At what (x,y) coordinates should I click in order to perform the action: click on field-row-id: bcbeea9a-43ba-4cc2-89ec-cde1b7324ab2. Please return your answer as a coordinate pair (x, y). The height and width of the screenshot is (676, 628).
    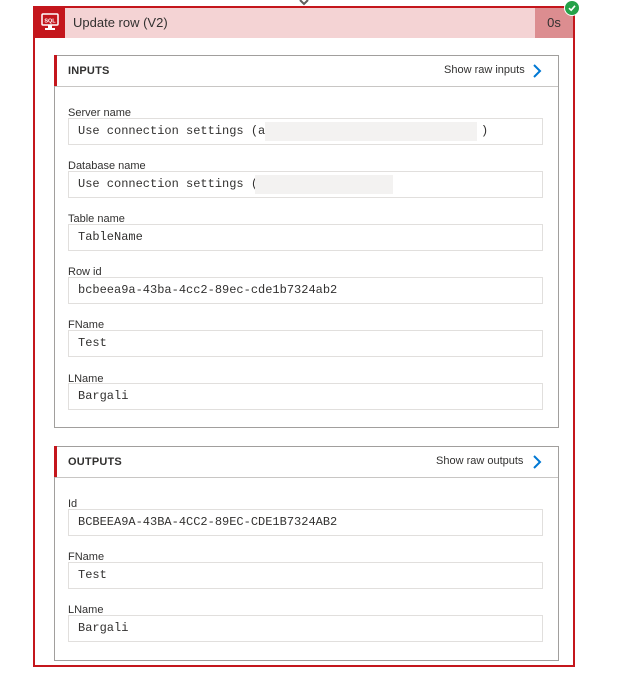
    Looking at the image, I should click on (305, 290).